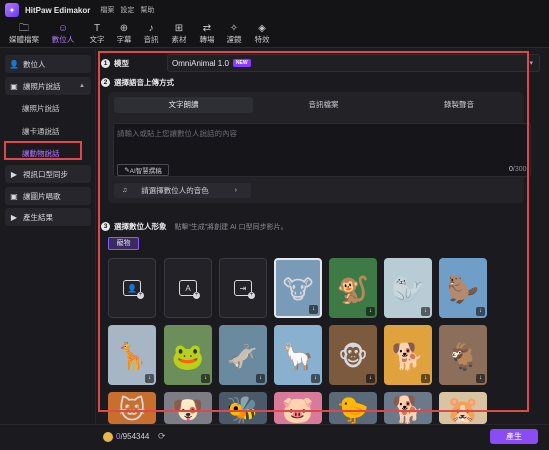 The height and width of the screenshot is (450, 549). I want to click on avatar-tile: 🐹, so click(463, 408).